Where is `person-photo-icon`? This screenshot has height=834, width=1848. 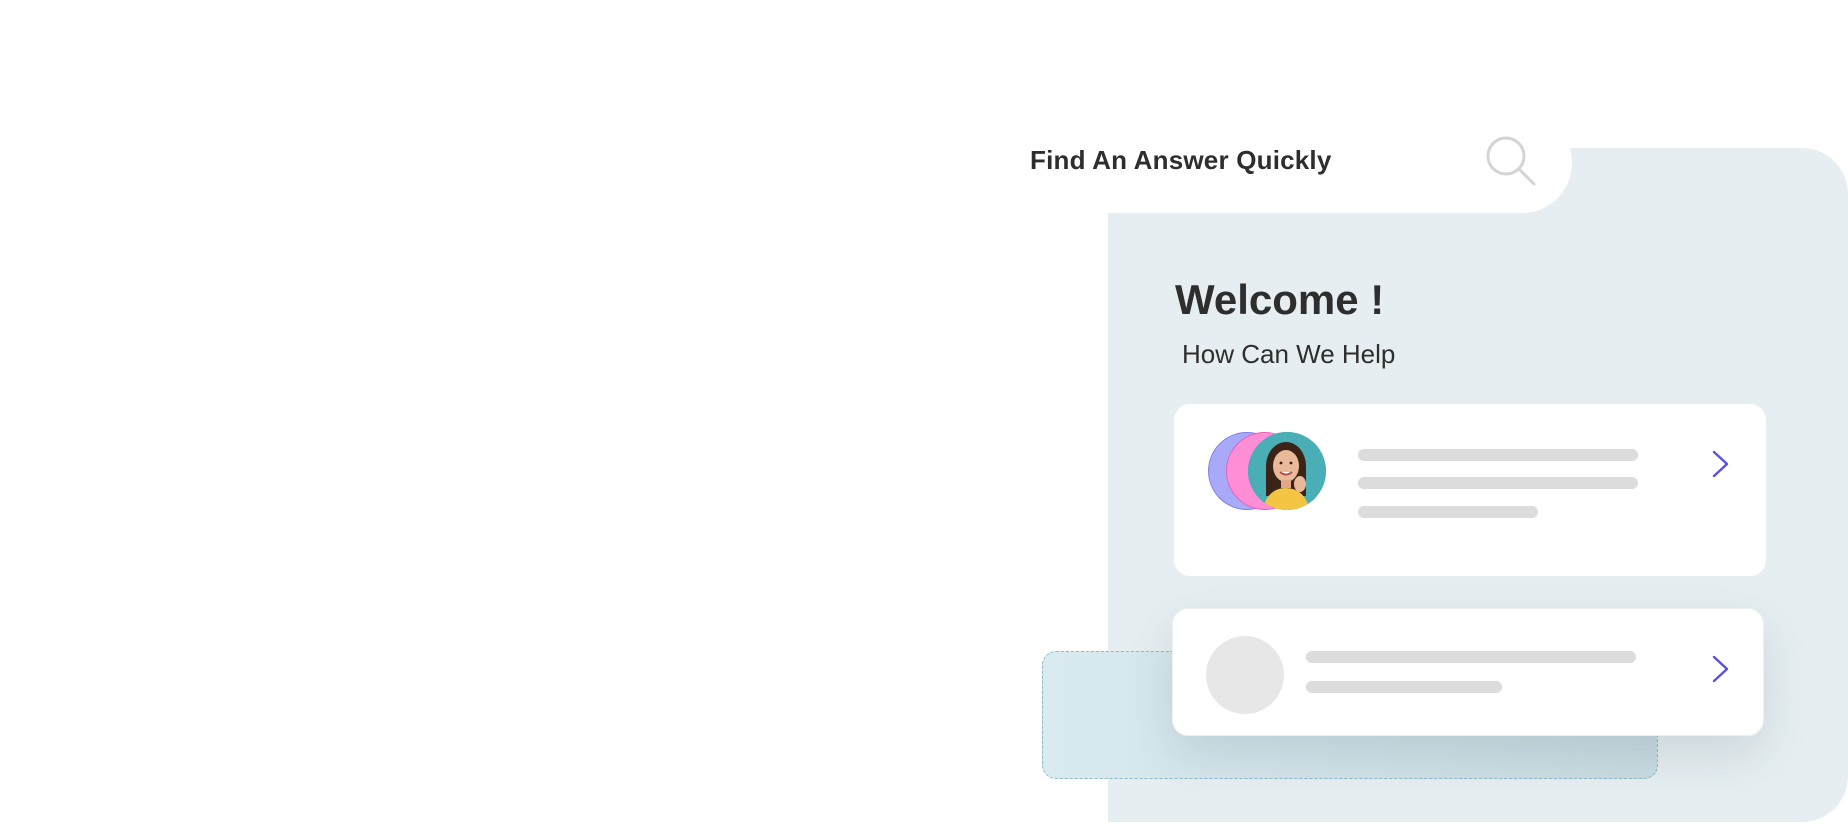
person-photo-icon is located at coordinates (1287, 471).